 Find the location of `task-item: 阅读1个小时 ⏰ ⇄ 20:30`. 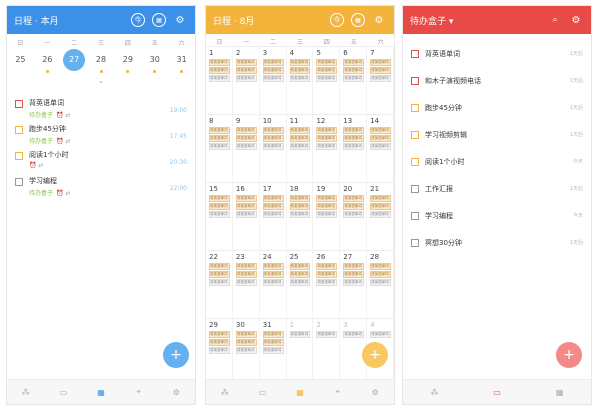

task-item: 阅读1个小时 ⏰ ⇄ 20:30 is located at coordinates (101, 157).